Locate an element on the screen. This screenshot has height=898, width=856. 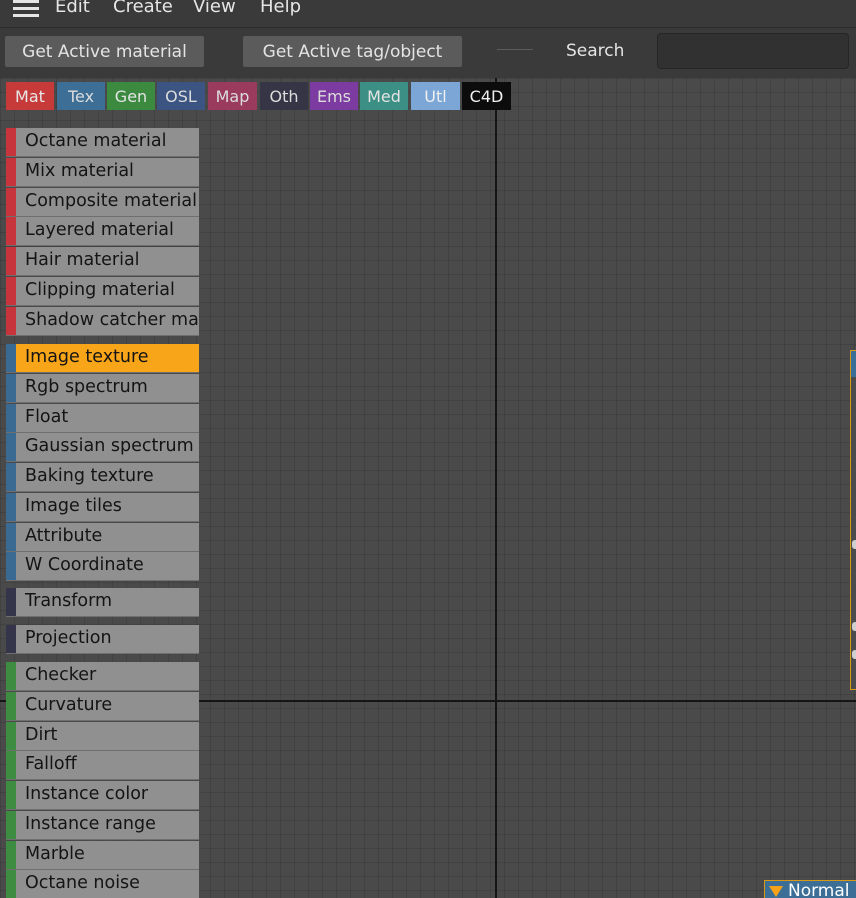
search-label: Search is located at coordinates (595, 51).